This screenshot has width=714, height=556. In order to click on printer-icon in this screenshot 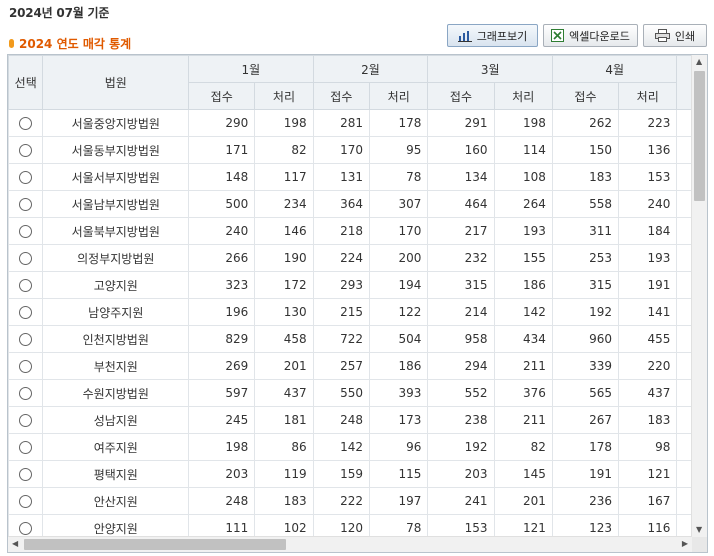, I will do `click(662, 35)`.